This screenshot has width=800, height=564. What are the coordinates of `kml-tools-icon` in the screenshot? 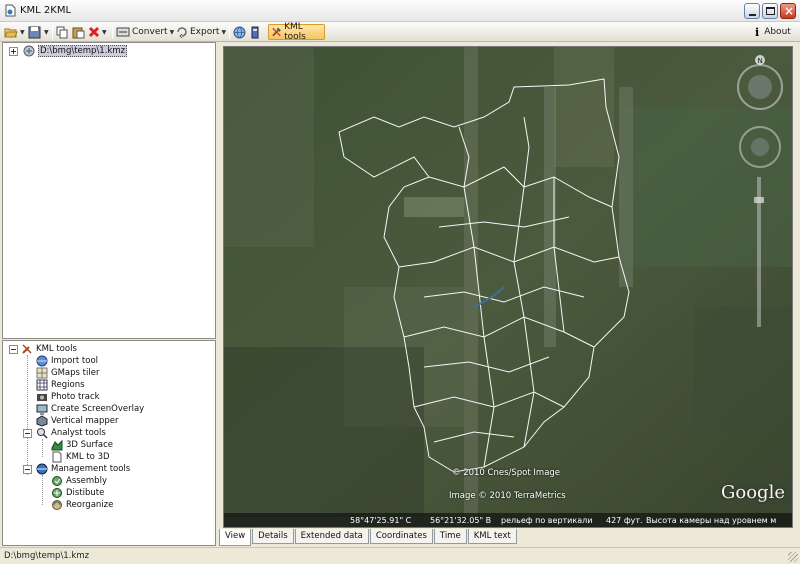 It's located at (276, 32).